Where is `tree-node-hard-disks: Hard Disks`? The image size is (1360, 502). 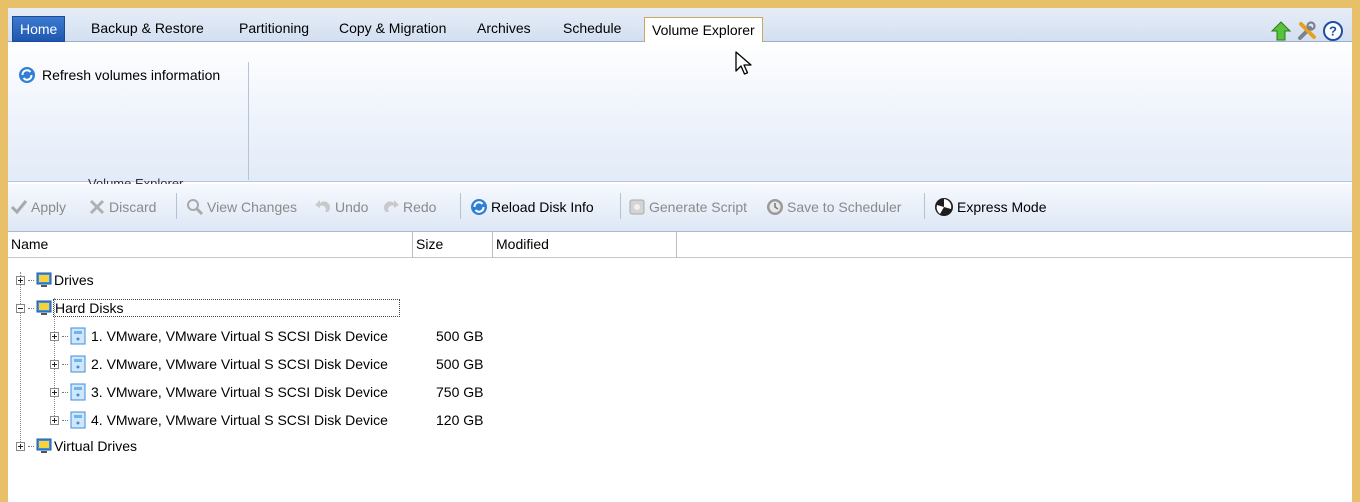 tree-node-hard-disks: Hard Disks is located at coordinates (208, 308).